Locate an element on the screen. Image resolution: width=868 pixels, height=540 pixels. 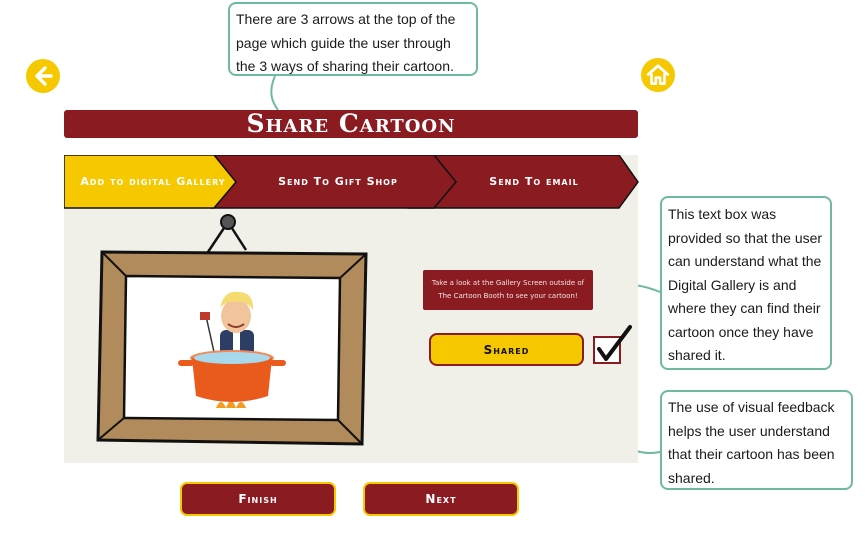
home-button is located at coordinates (658, 75).